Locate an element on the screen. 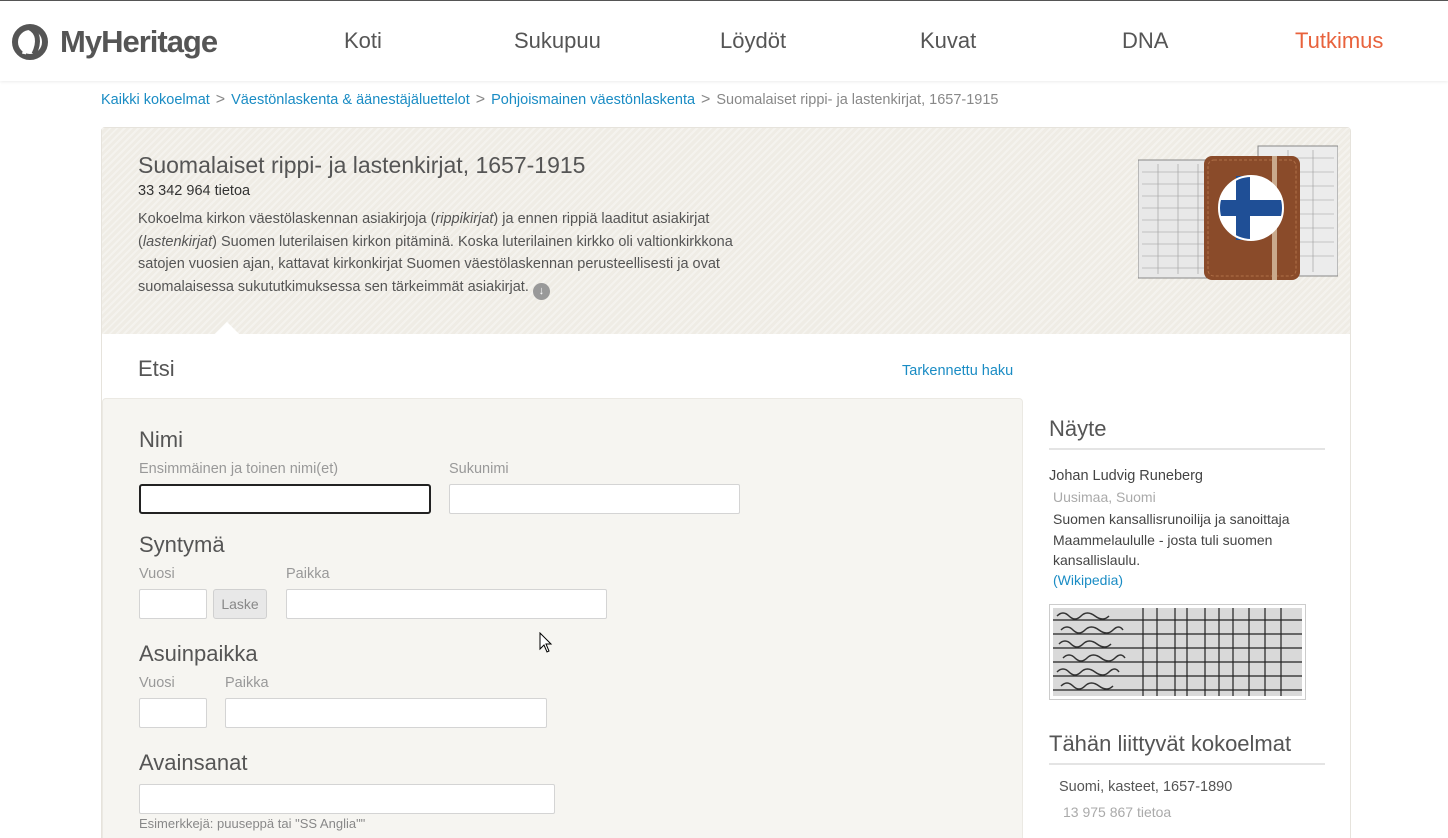  name-group-title: Nimi is located at coordinates (161, 439).